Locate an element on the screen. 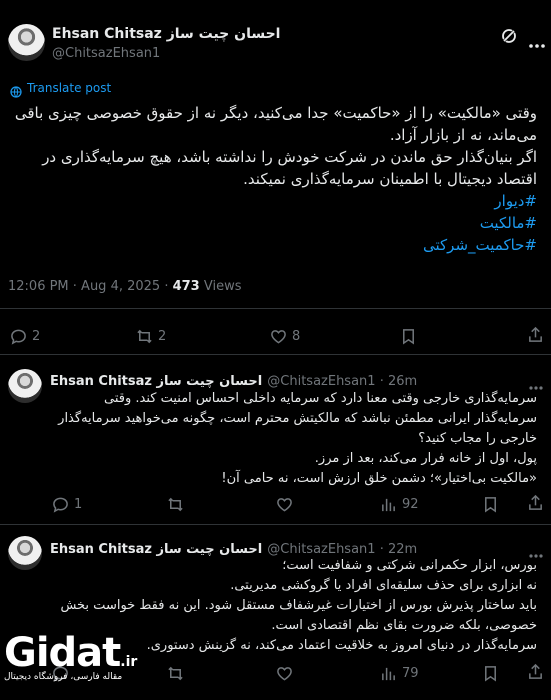  views-button: 92 is located at coordinates (399, 504).